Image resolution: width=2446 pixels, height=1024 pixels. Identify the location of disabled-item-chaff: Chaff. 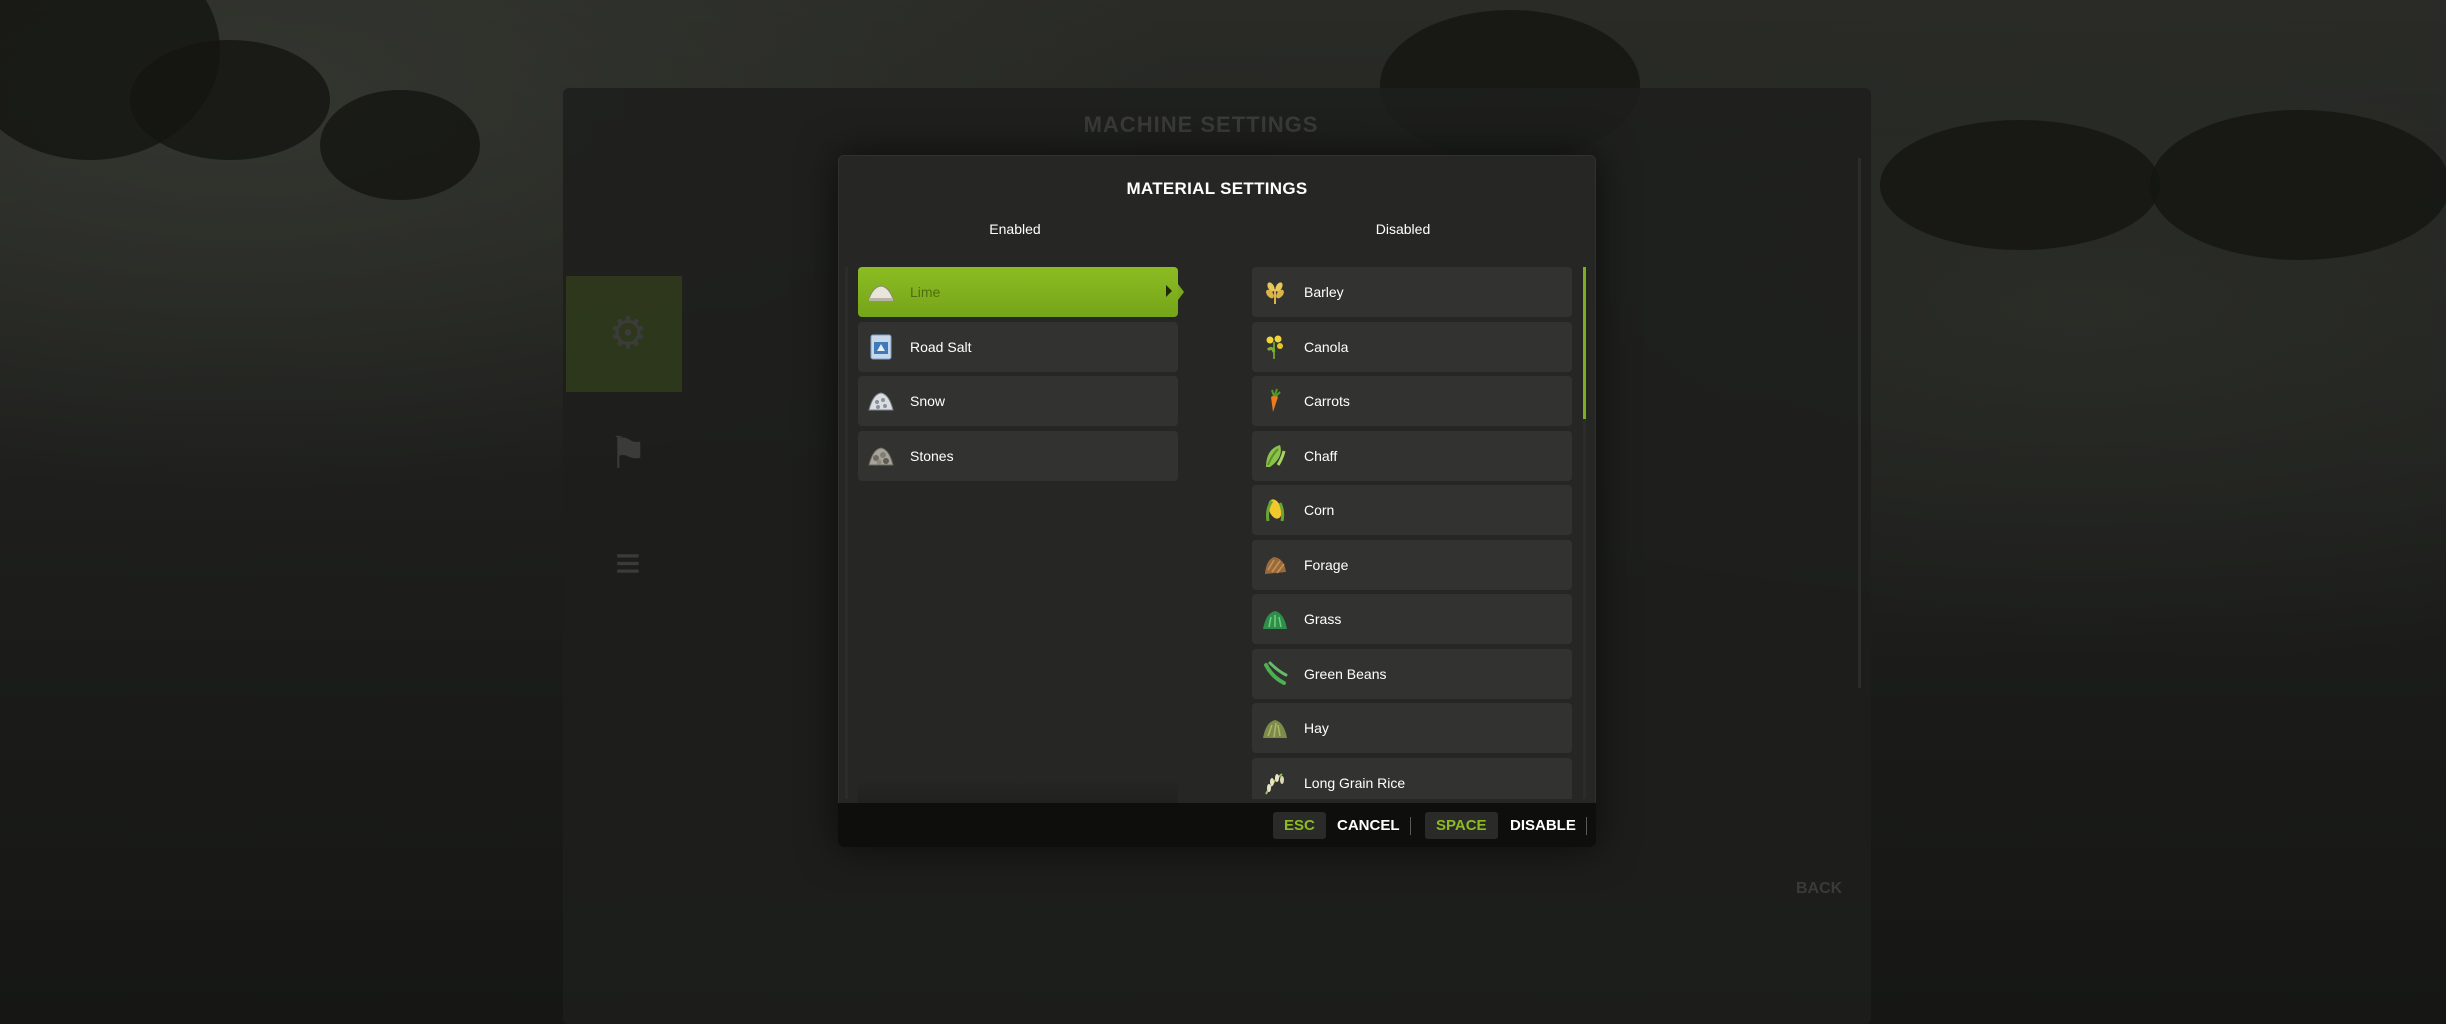
(1412, 455).